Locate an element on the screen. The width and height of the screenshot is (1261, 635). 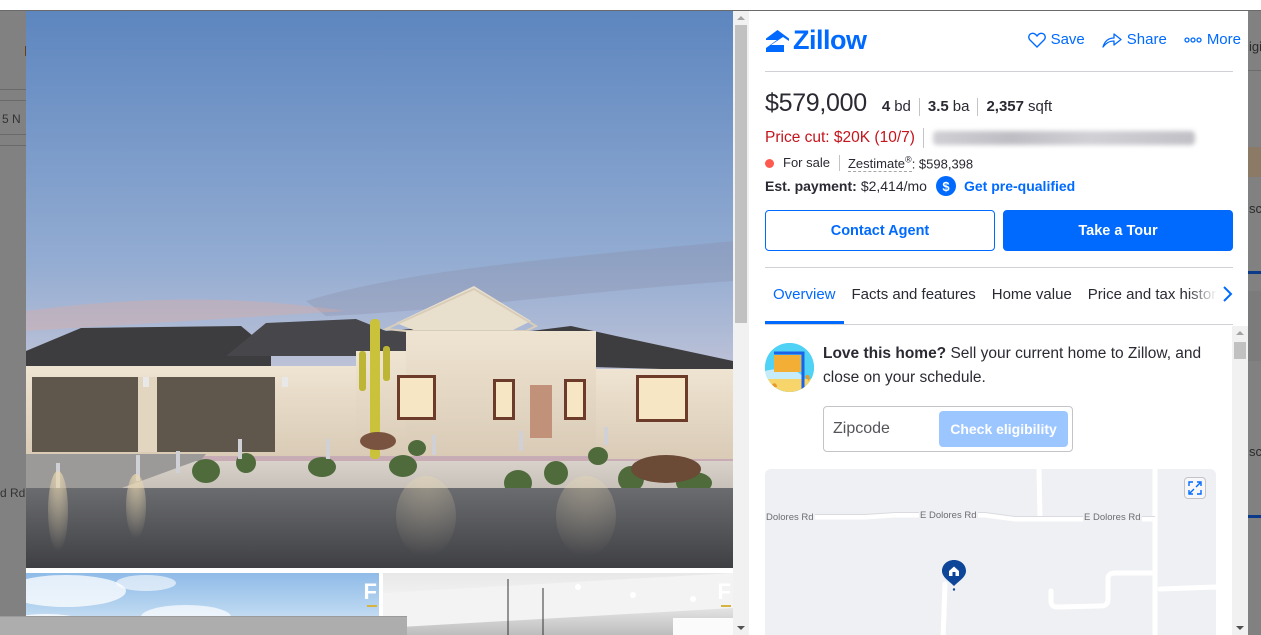
sell-home-illustration-icon is located at coordinates (789, 367).